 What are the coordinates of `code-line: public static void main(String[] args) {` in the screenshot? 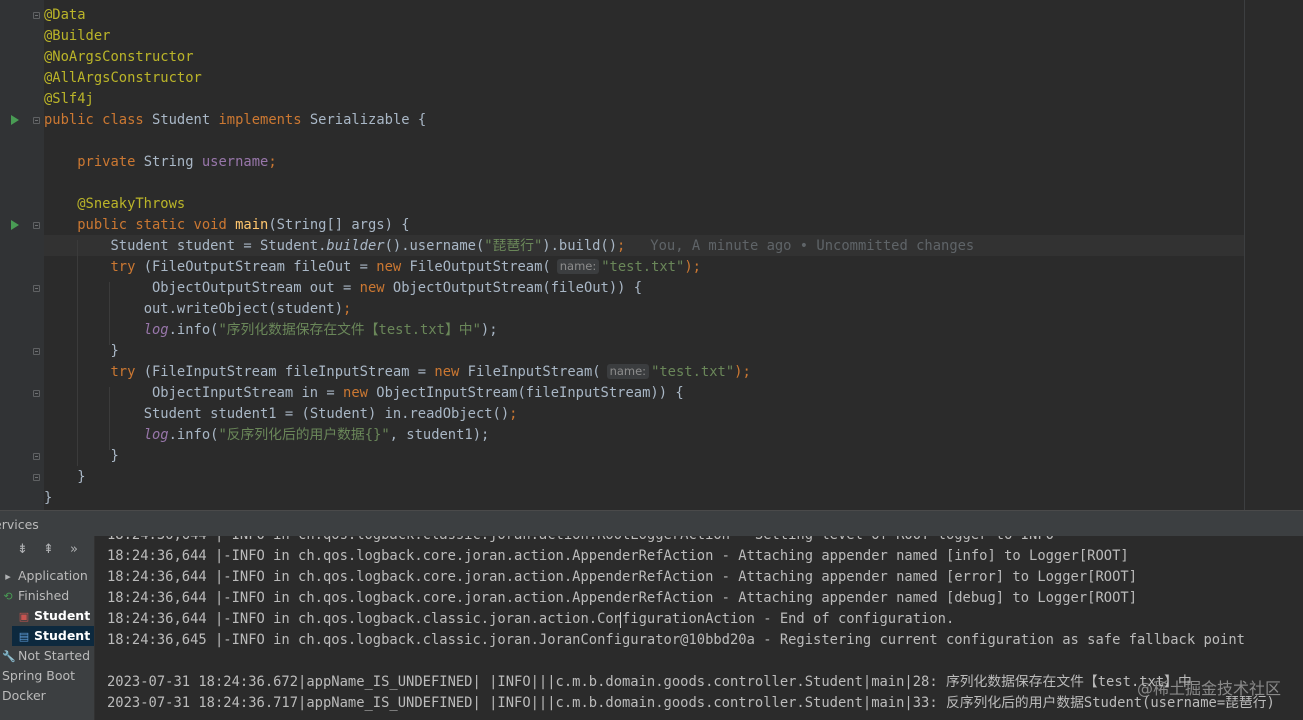 It's located at (243, 225).